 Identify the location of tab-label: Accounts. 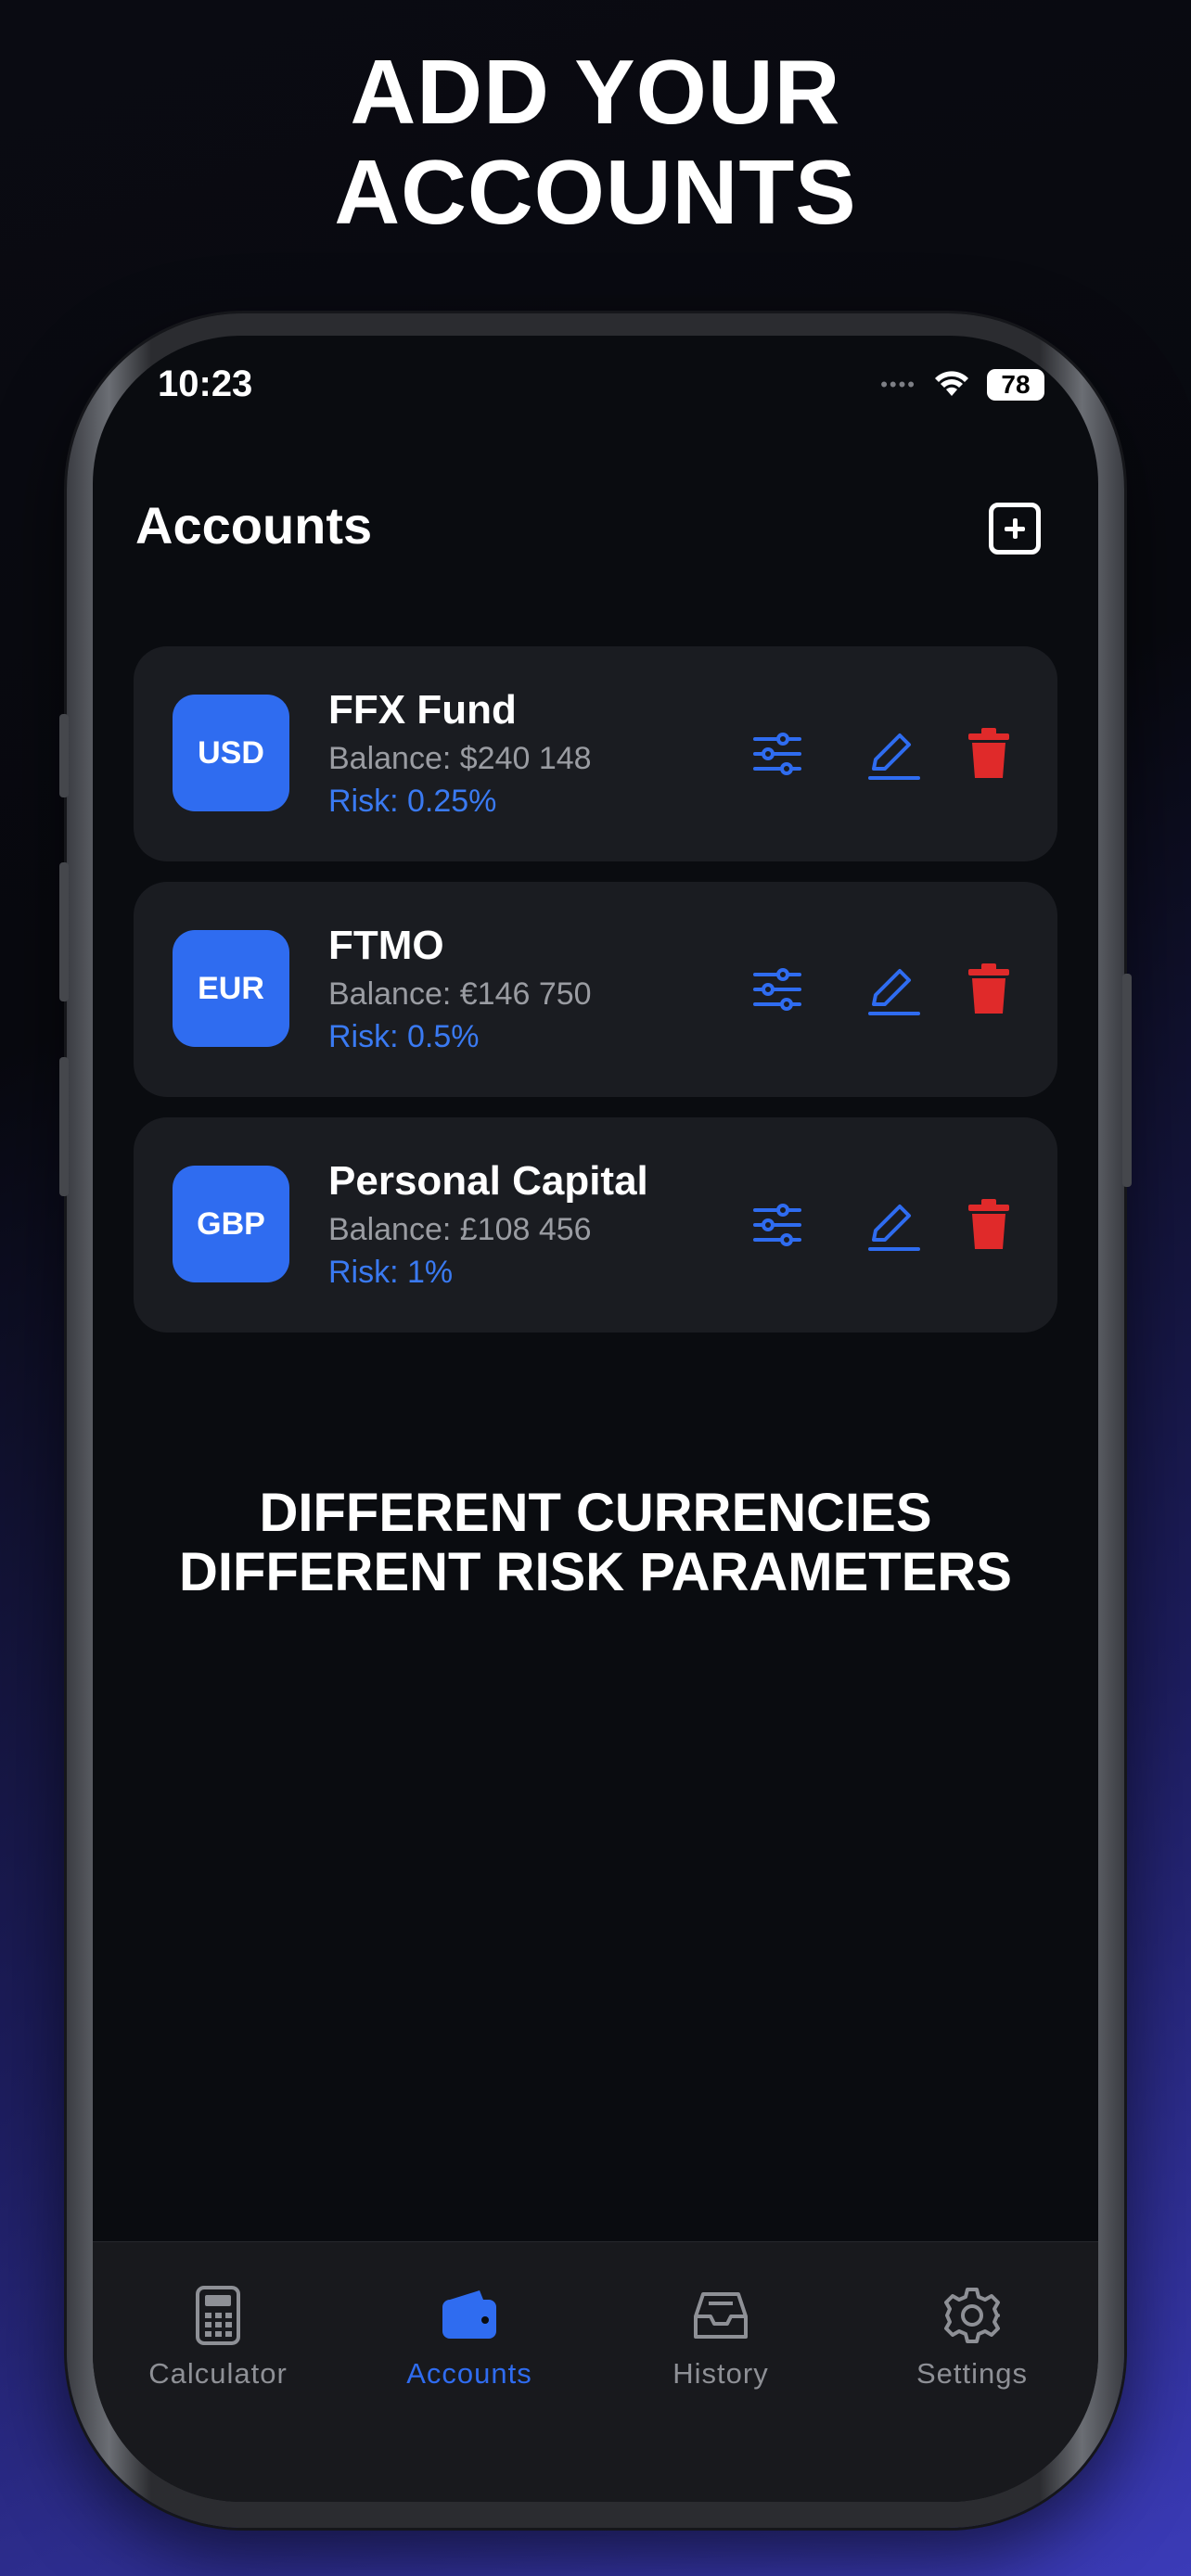
(469, 2373).